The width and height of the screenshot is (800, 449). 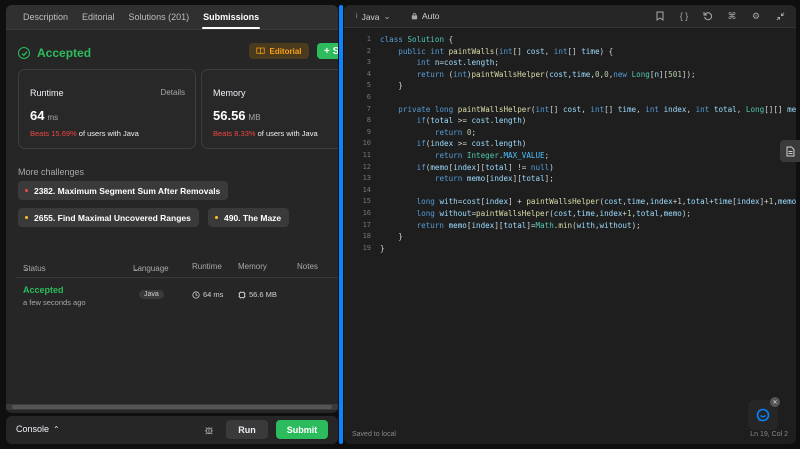 What do you see at coordinates (485, 167) in the screenshot?
I see `line-content: if(memo[index][total] != null)` at bounding box center [485, 167].